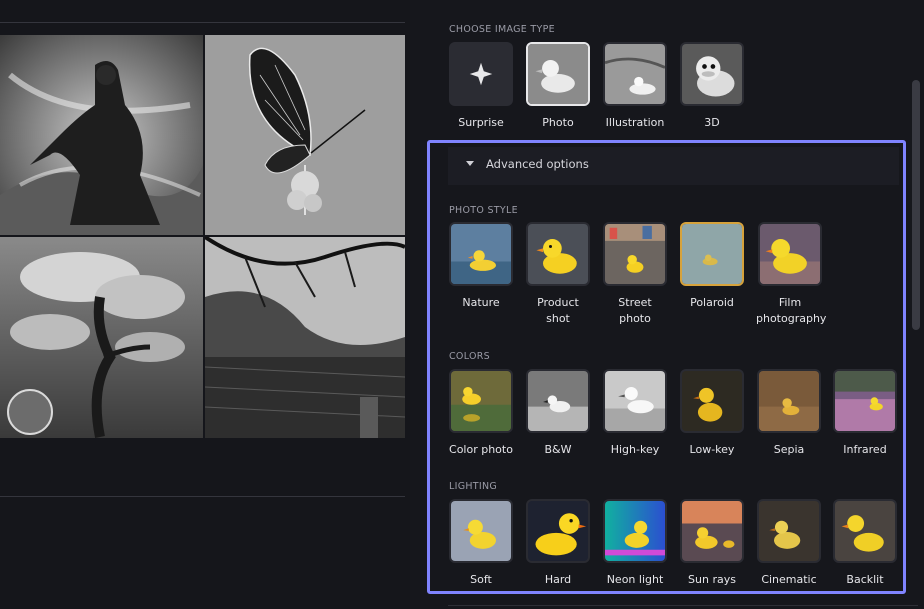 Image resolution: width=924 pixels, height=609 pixels. I want to click on panel-scrollbar, so click(916, 205).